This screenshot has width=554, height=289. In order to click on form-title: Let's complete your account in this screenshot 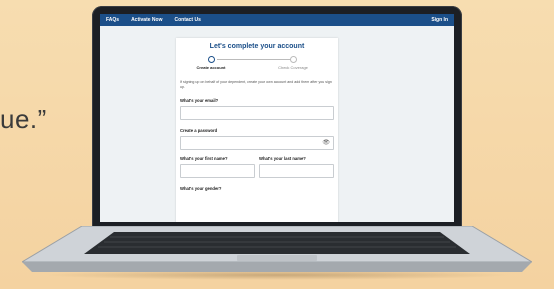, I will do `click(257, 46)`.